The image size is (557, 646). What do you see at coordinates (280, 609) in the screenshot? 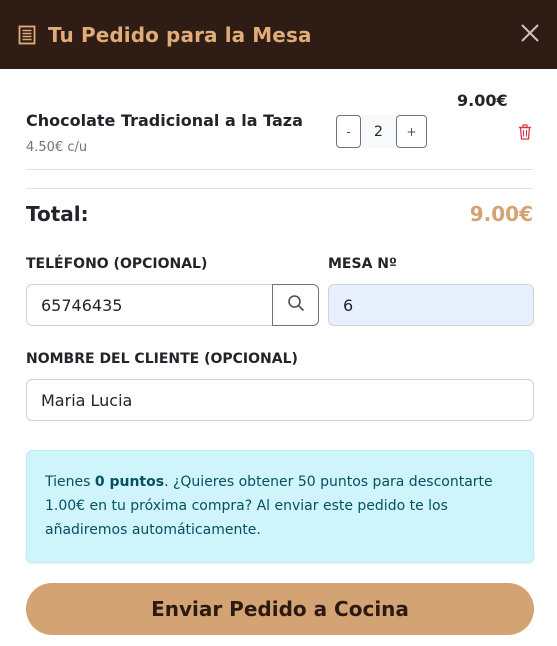
I see `submit-order-button: Enviar Pedido a Cocina` at bounding box center [280, 609].